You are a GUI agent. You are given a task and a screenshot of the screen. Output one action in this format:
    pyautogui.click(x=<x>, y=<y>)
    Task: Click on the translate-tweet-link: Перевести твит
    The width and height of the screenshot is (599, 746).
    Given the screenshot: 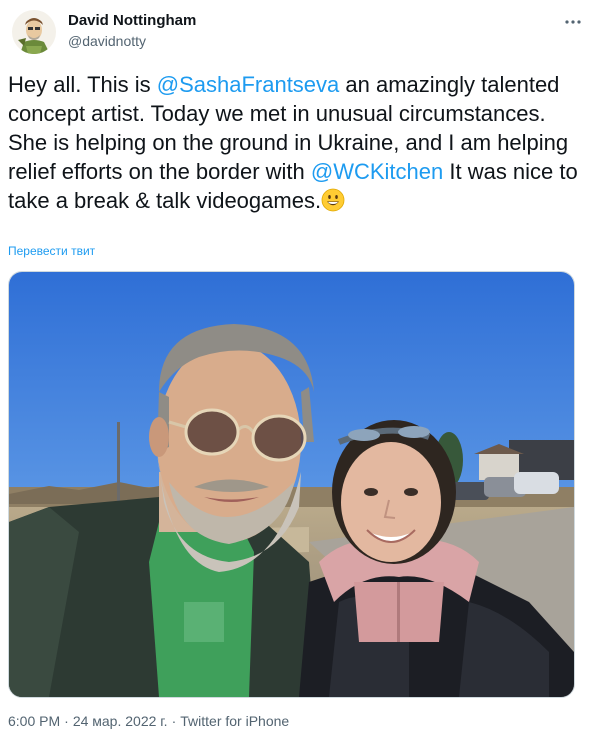 What is the action you would take?
    pyautogui.click(x=51, y=251)
    